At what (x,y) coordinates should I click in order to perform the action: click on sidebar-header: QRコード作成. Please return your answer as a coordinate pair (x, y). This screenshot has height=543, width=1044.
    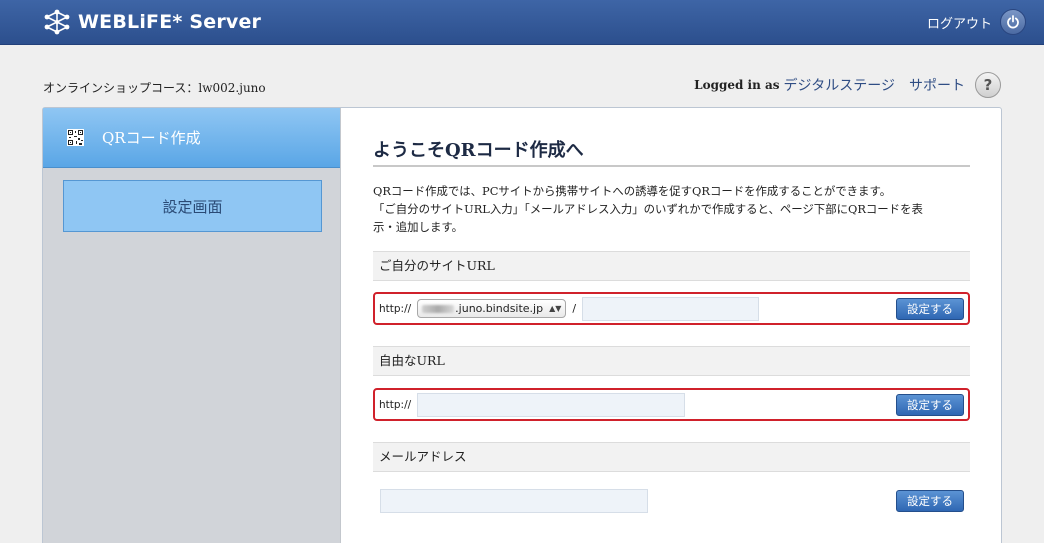
    Looking at the image, I should click on (191, 138).